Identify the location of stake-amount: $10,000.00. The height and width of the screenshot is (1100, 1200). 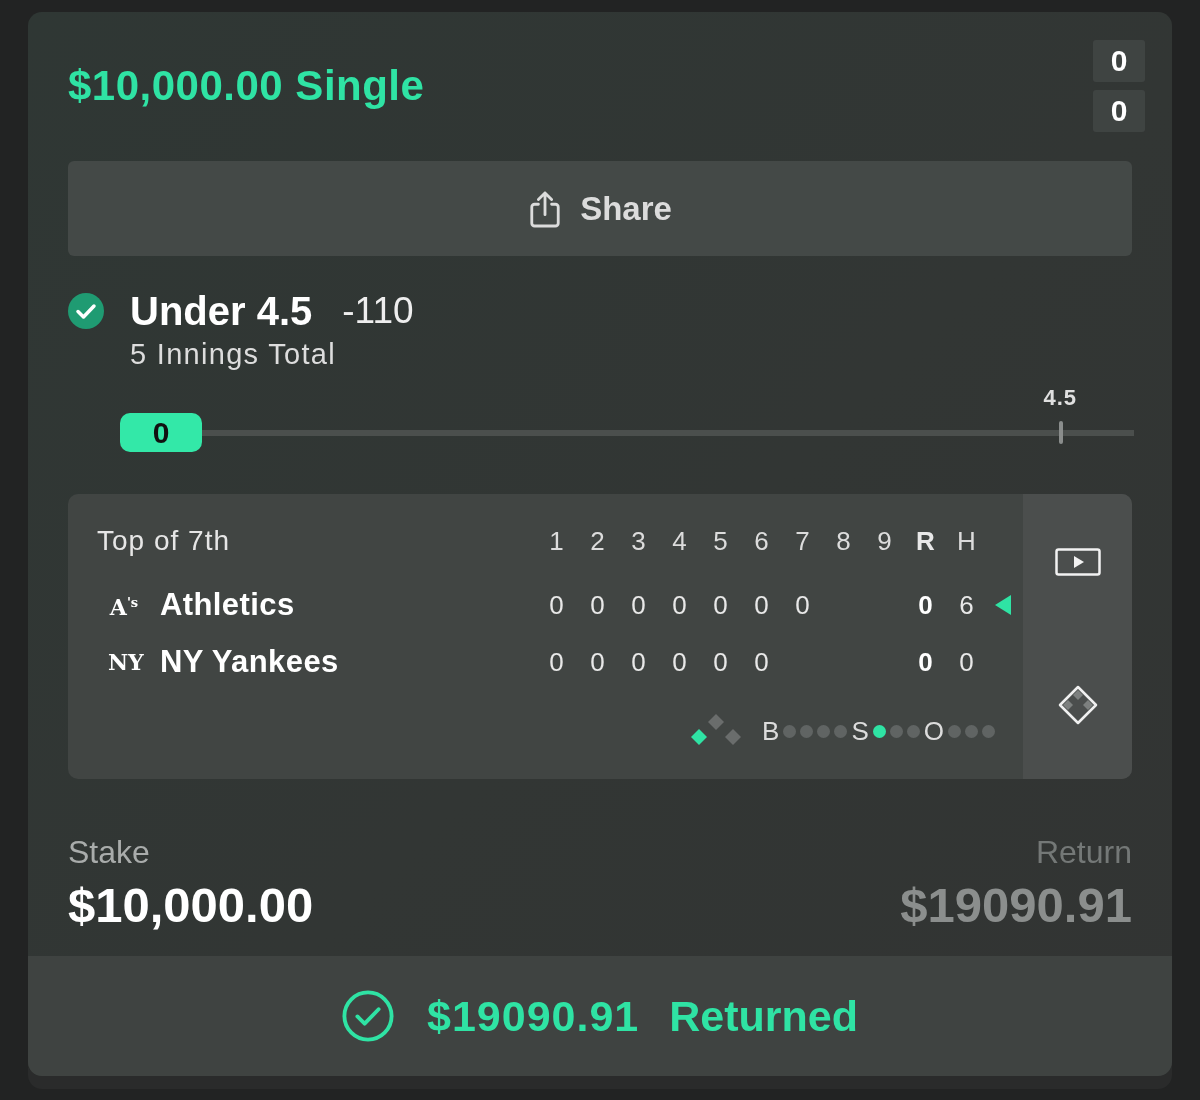
(191, 905).